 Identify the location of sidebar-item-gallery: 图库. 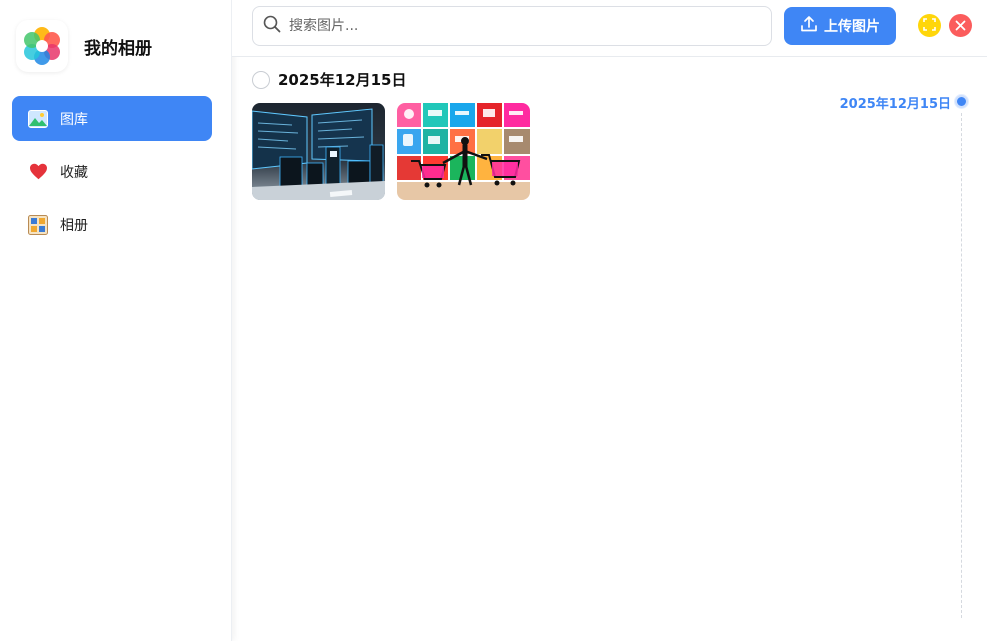
(112, 118).